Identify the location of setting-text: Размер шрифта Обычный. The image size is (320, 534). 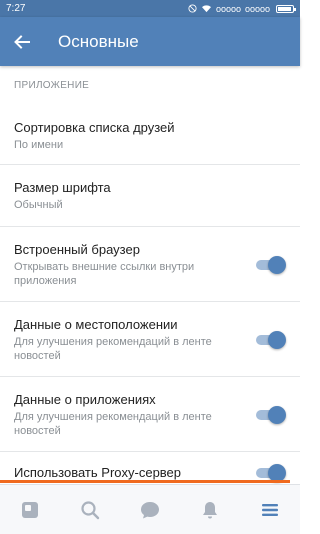
(150, 195).